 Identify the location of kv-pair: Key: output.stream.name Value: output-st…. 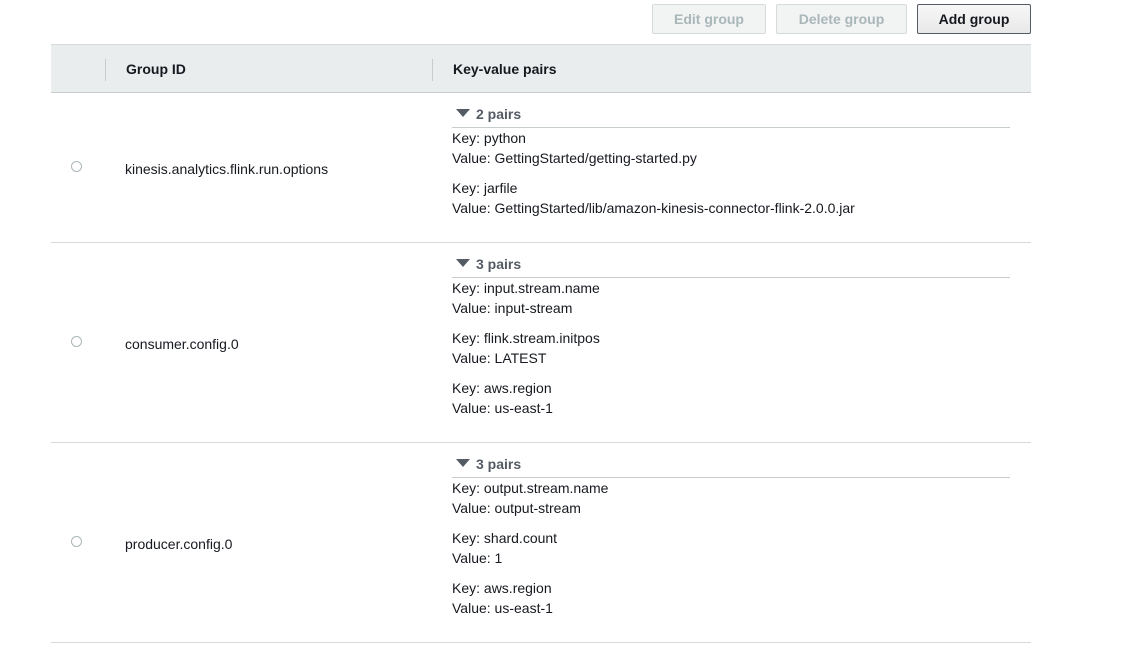
(731, 498).